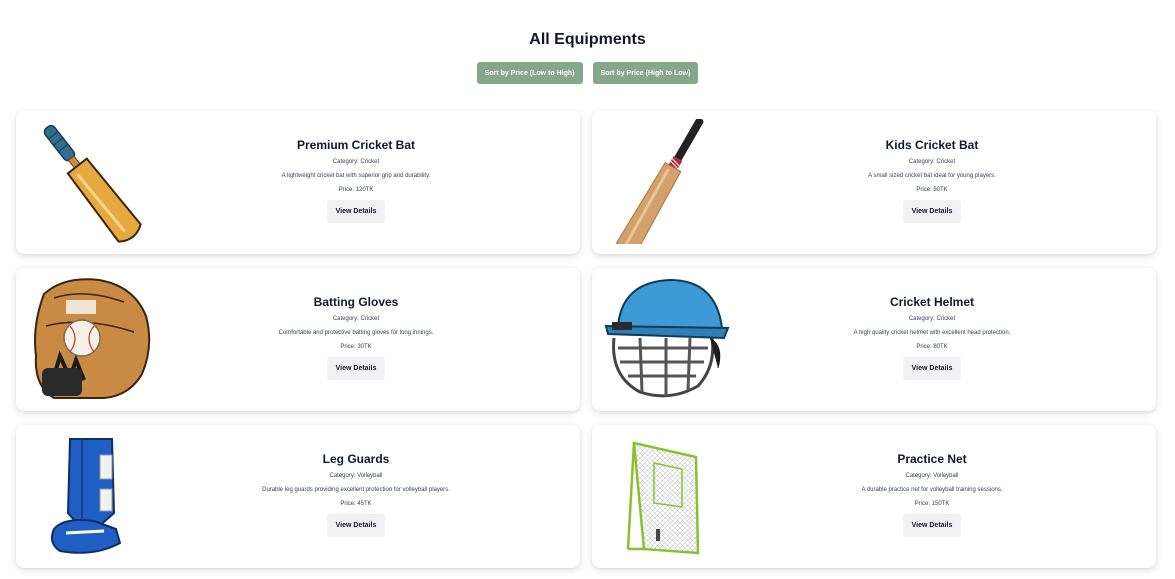 This screenshot has width=1175, height=579. I want to click on product-name: Practice Net, so click(932, 459).